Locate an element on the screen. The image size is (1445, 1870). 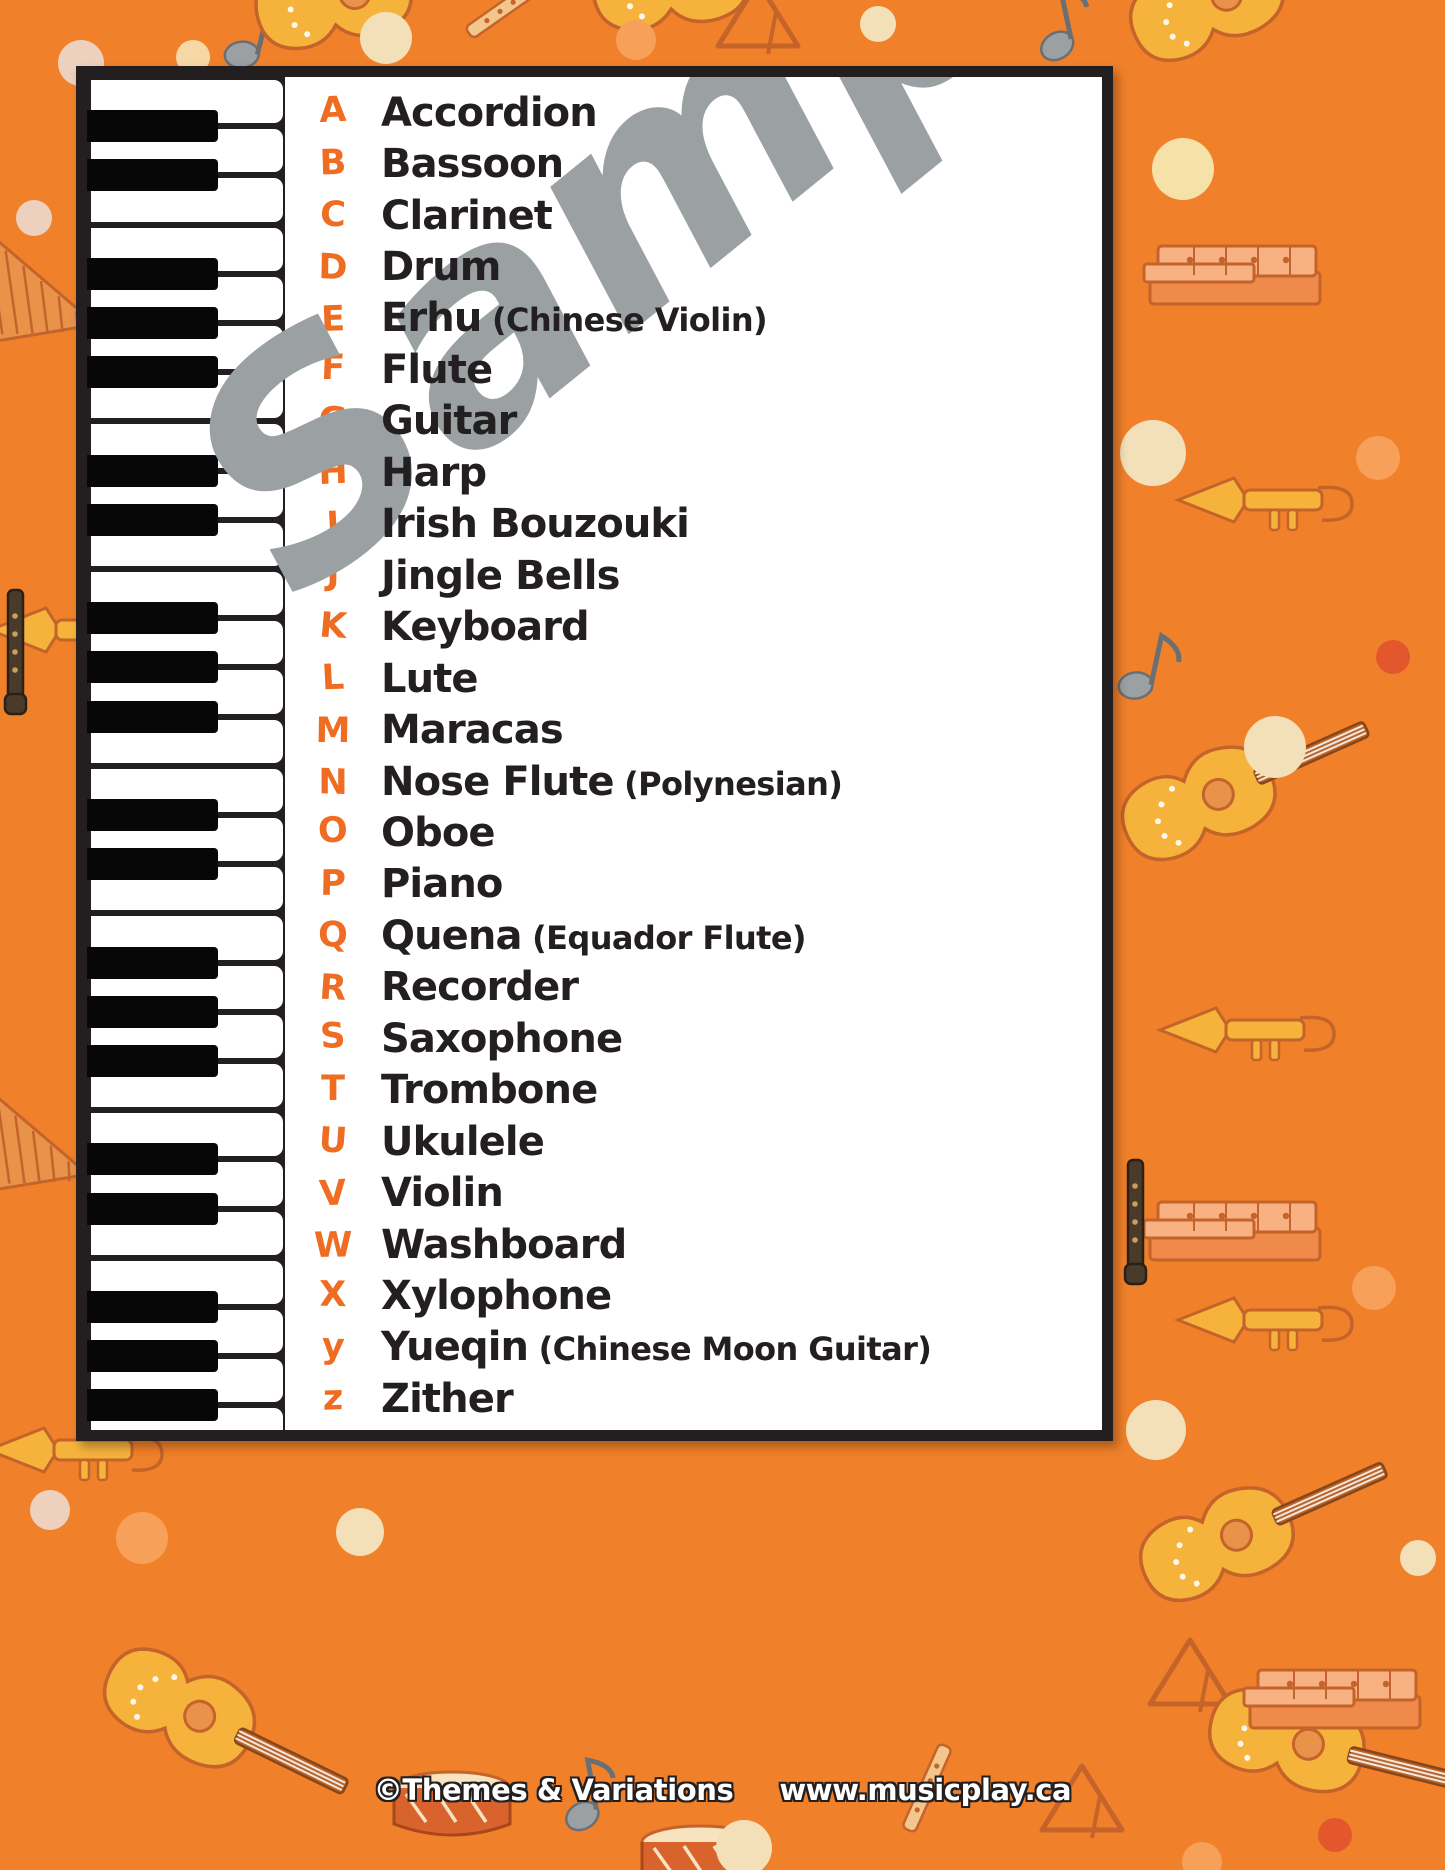
instrument-name-main: Jingle Bells is located at coordinates (500, 575).